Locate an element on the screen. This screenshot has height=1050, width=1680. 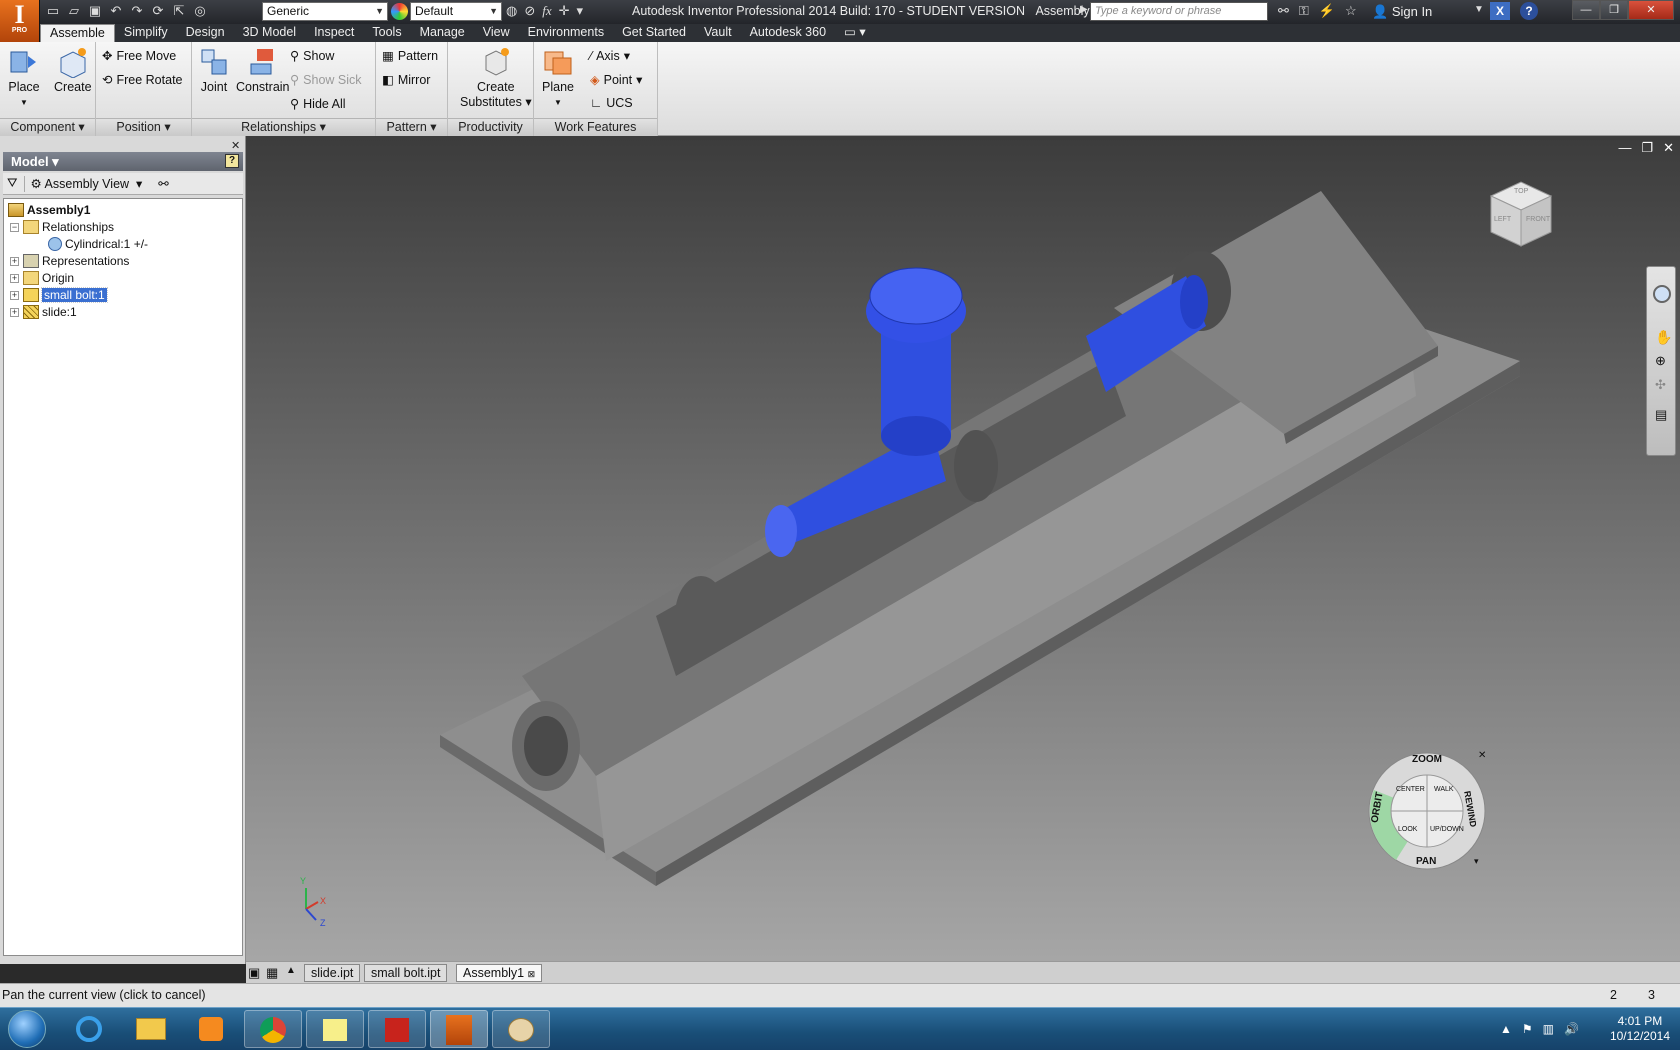
free-move-button: ✥ Free Move is located at coordinates (139, 56).